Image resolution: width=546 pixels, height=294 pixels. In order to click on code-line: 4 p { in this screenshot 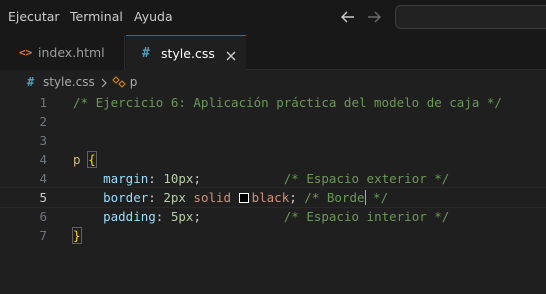, I will do `click(273, 159)`.